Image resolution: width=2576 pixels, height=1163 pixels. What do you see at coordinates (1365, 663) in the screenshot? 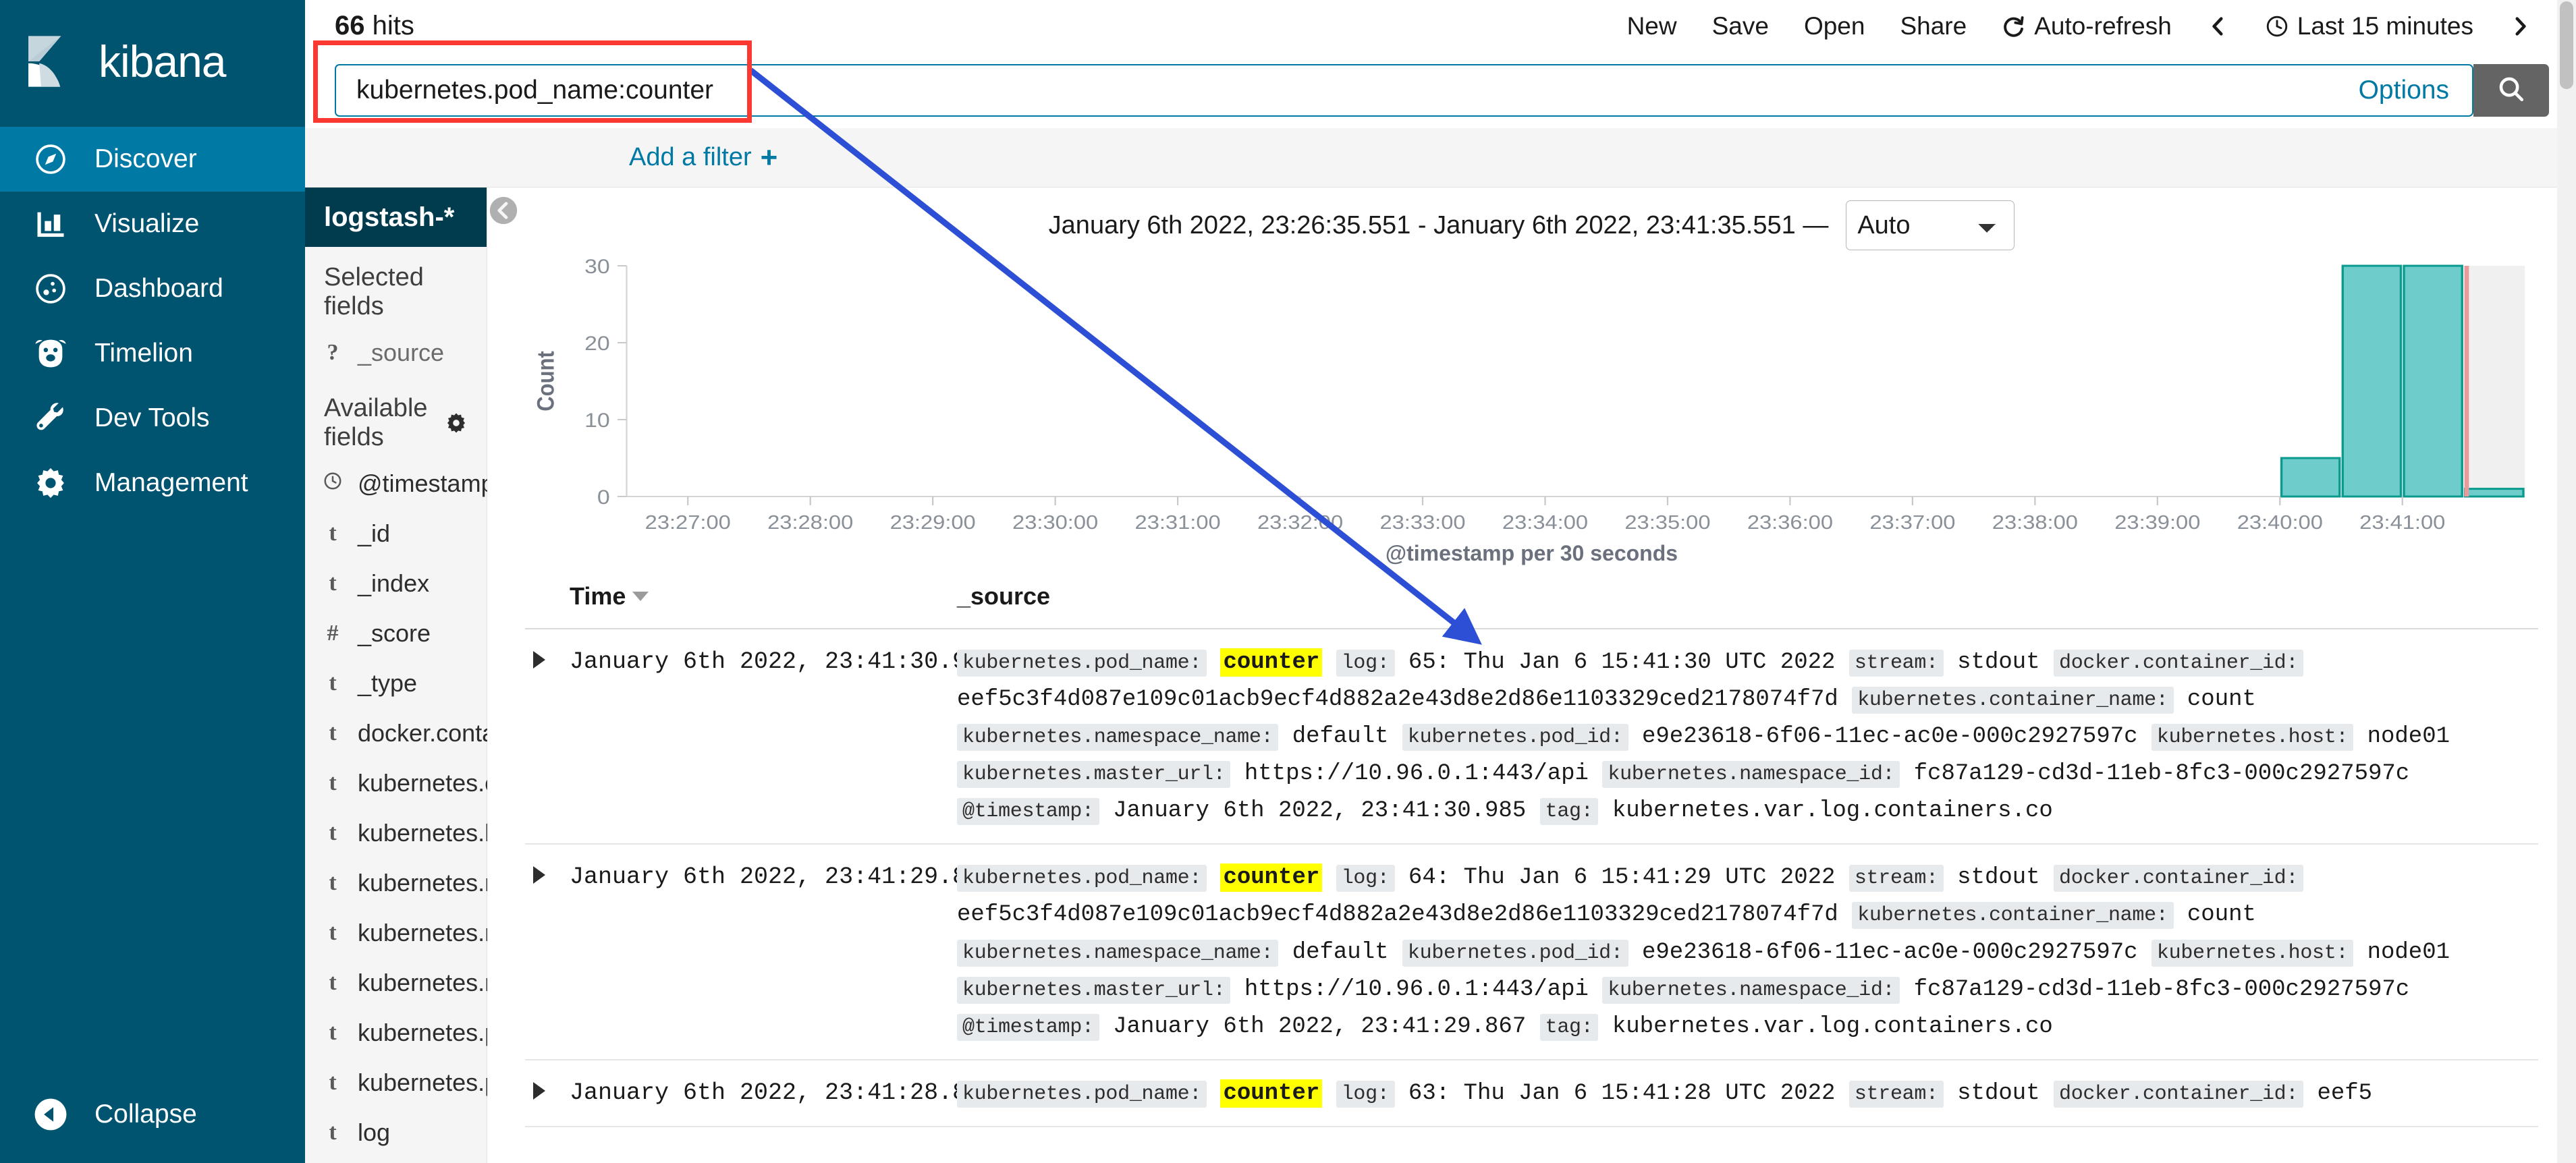
I see `source-field-key: log:` at bounding box center [1365, 663].